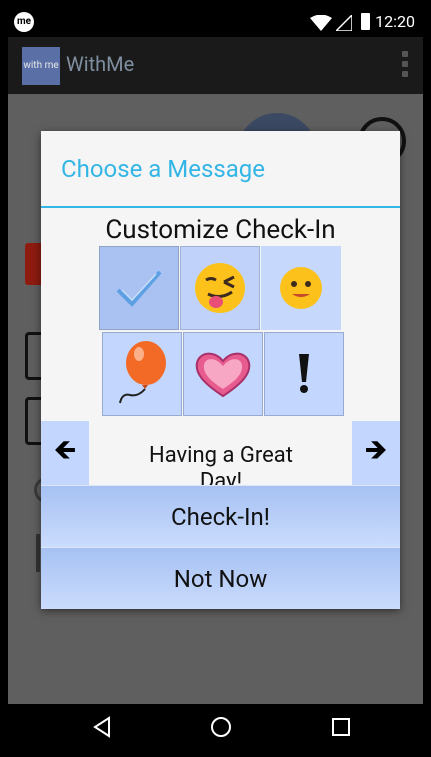 The width and height of the screenshot is (431, 757). What do you see at coordinates (220, 578) in the screenshot?
I see `not-now-button: Not Now` at bounding box center [220, 578].